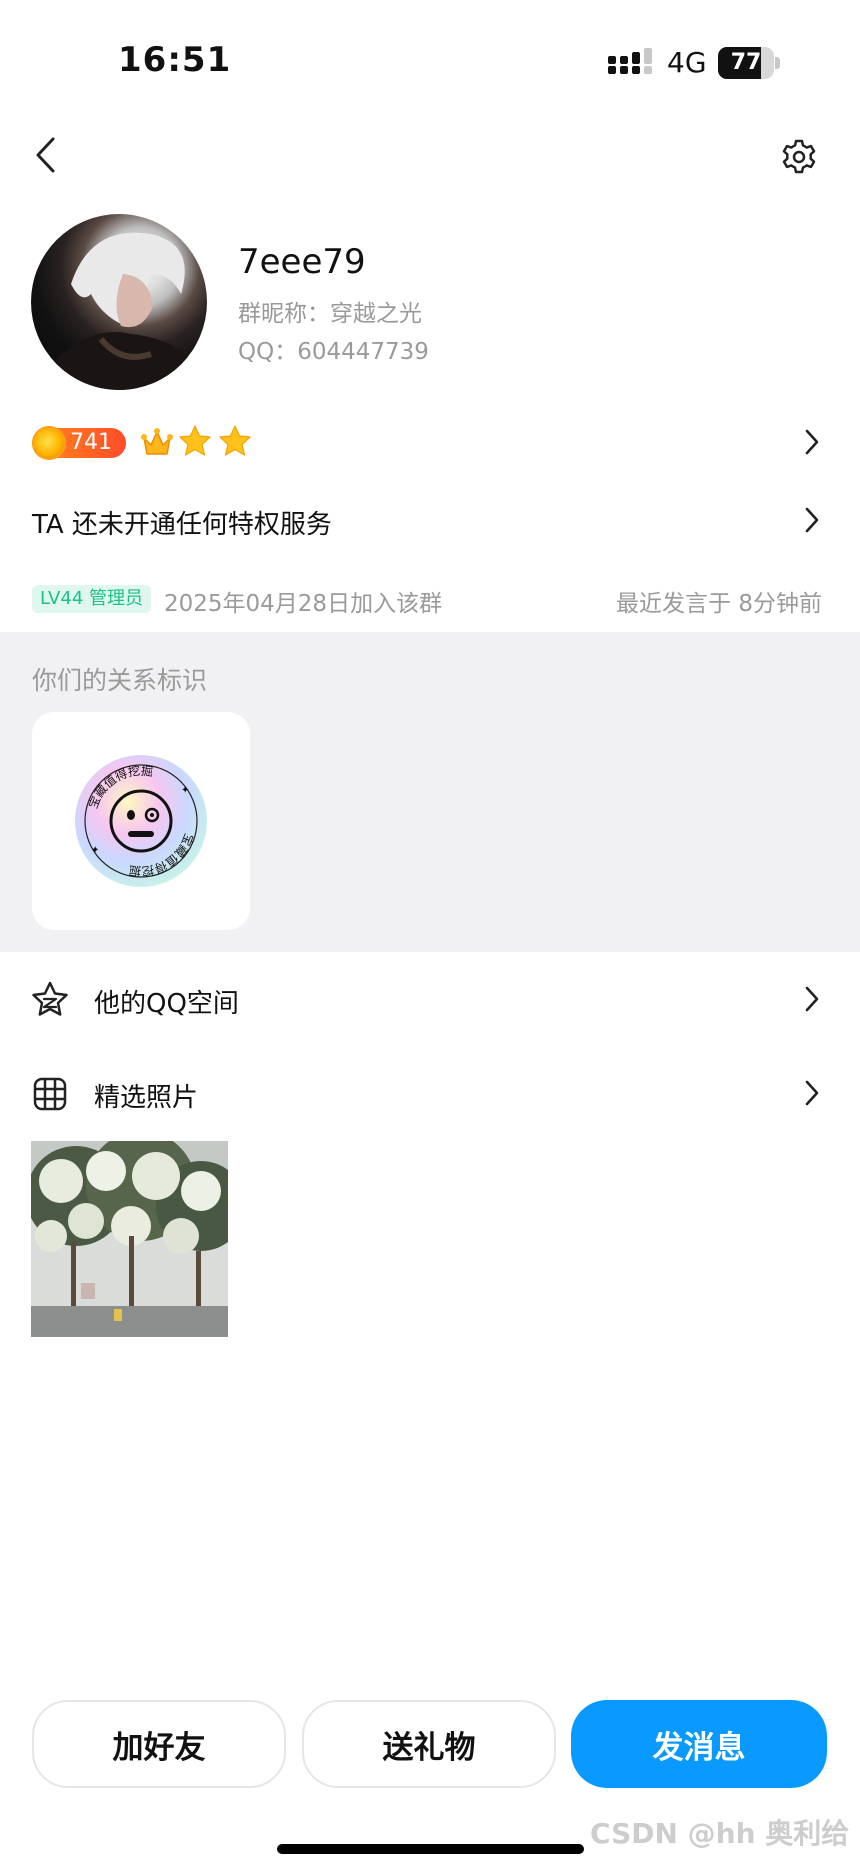  I want to click on privilege-text: TA 还未开通任何特权服务, so click(182, 522).